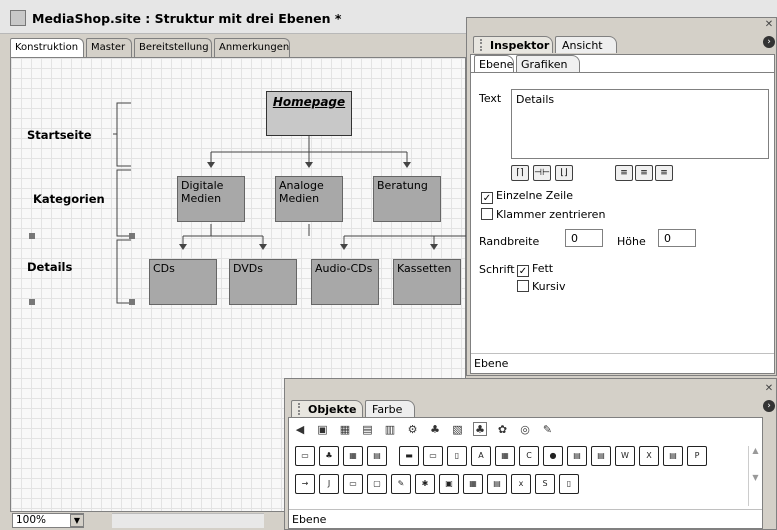 Image resolution: width=777 pixels, height=530 pixels. What do you see at coordinates (183, 282) in the screenshot?
I see `node-cds: CDs` at bounding box center [183, 282].